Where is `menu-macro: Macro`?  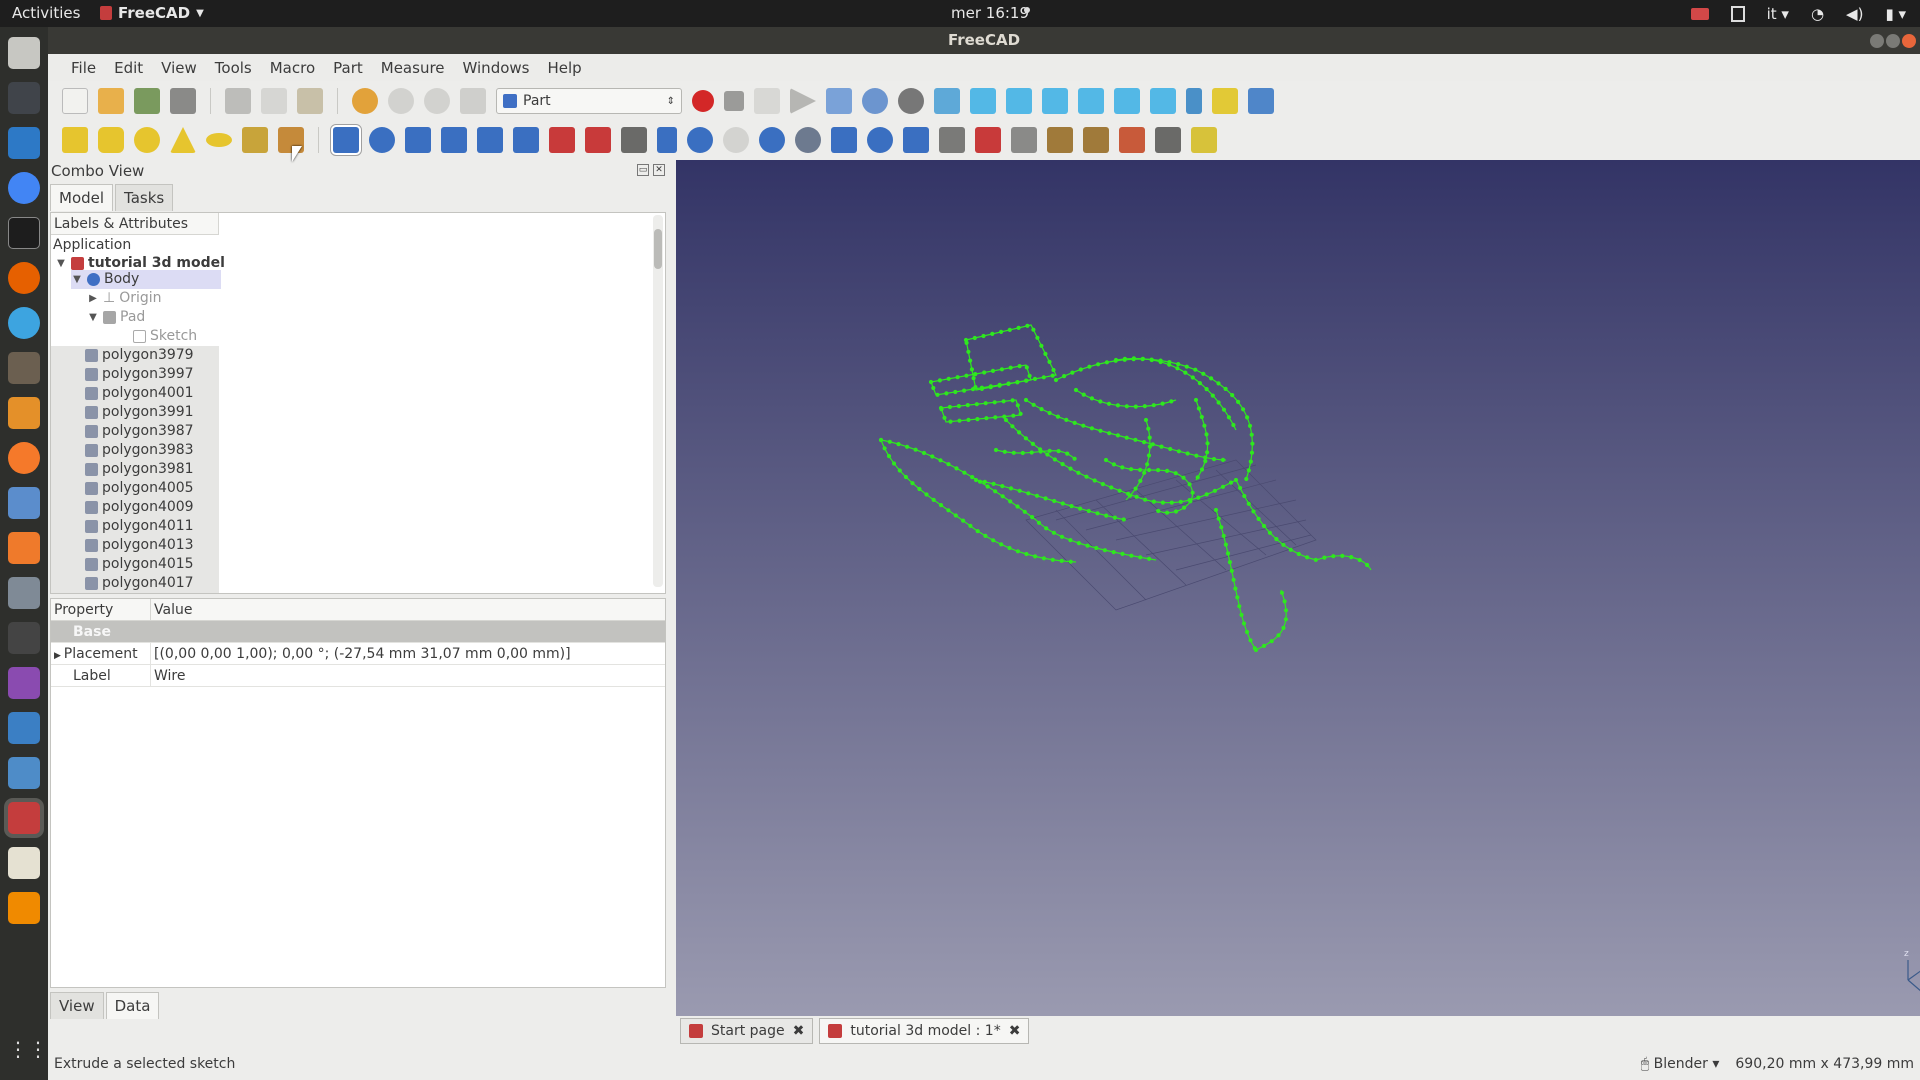
menu-macro: Macro is located at coordinates (292, 68).